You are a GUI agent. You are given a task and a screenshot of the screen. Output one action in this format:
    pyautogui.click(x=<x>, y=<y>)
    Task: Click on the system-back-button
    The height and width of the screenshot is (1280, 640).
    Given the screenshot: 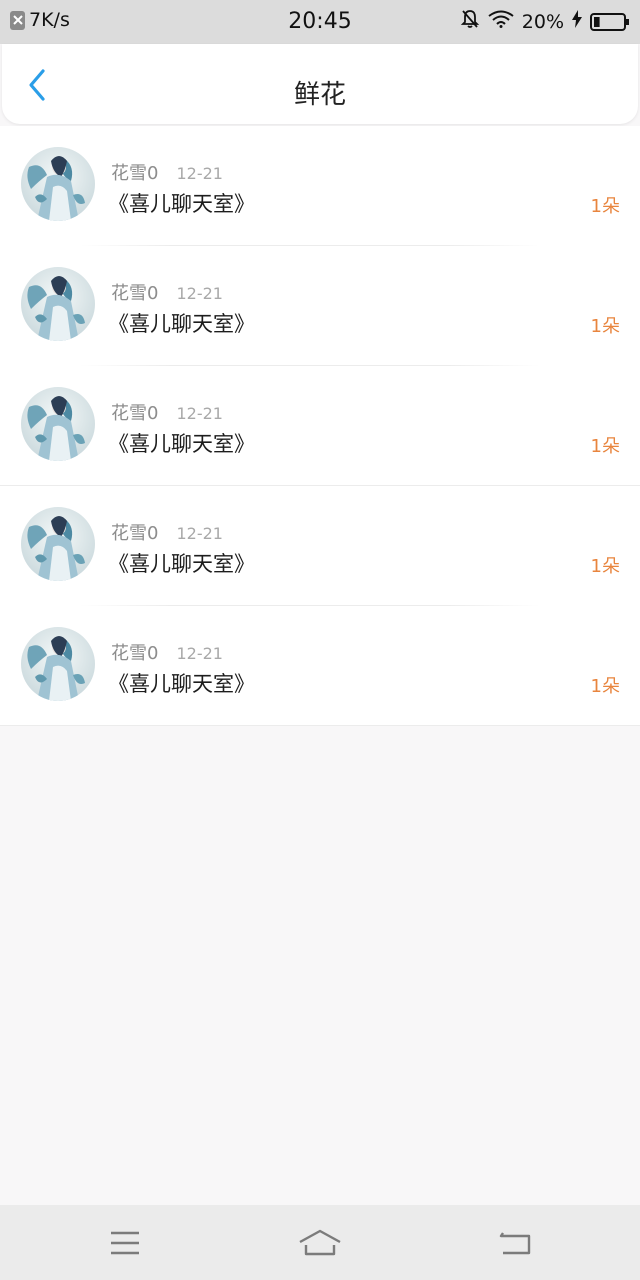 What is the action you would take?
    pyautogui.click(x=515, y=1243)
    